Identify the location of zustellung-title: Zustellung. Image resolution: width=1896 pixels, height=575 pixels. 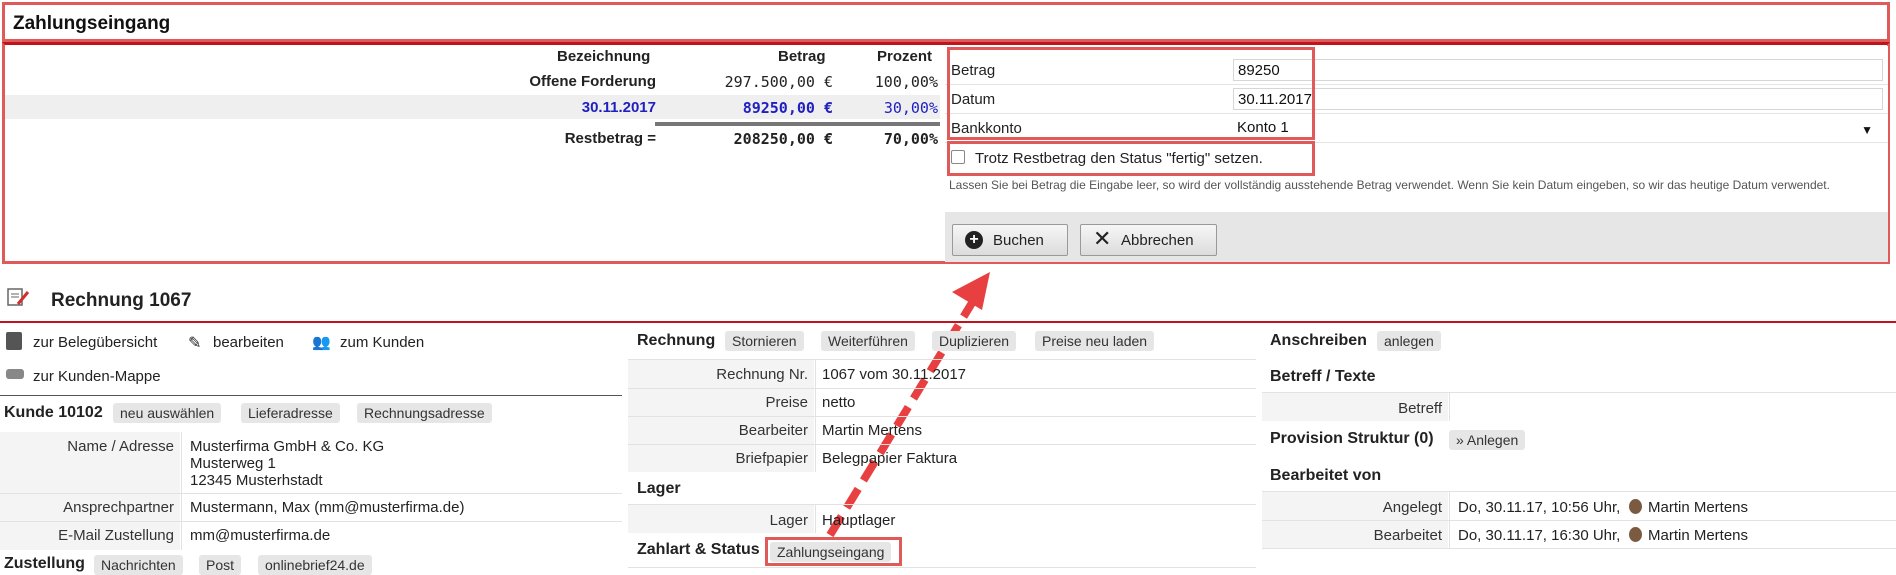
(44, 563).